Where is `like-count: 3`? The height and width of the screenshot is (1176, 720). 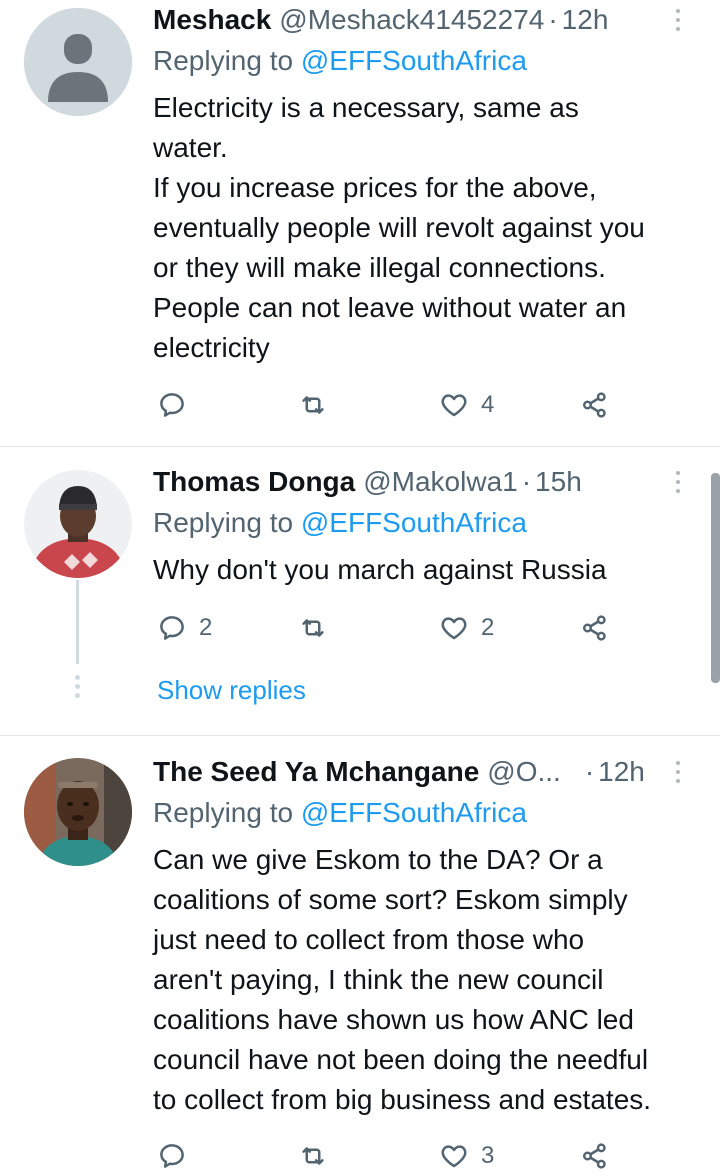 like-count: 3 is located at coordinates (488, 1155).